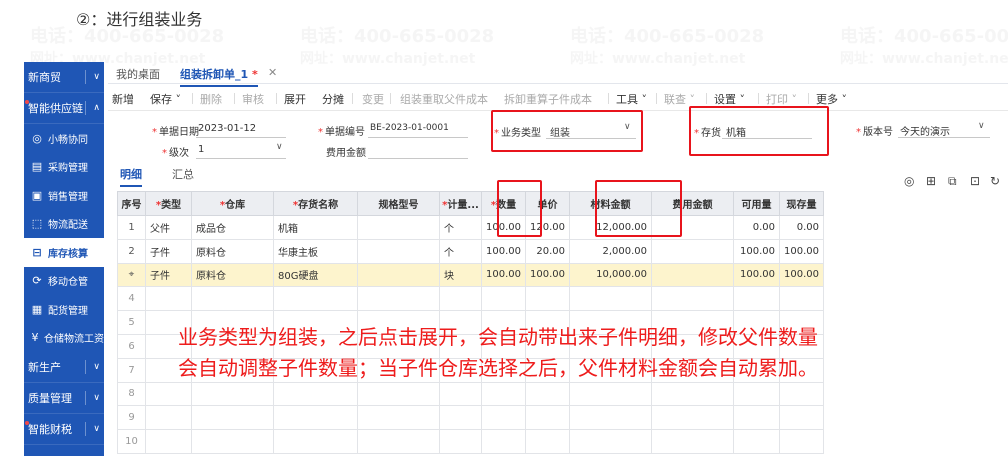  I want to click on table-cell: 块, so click(460, 275).